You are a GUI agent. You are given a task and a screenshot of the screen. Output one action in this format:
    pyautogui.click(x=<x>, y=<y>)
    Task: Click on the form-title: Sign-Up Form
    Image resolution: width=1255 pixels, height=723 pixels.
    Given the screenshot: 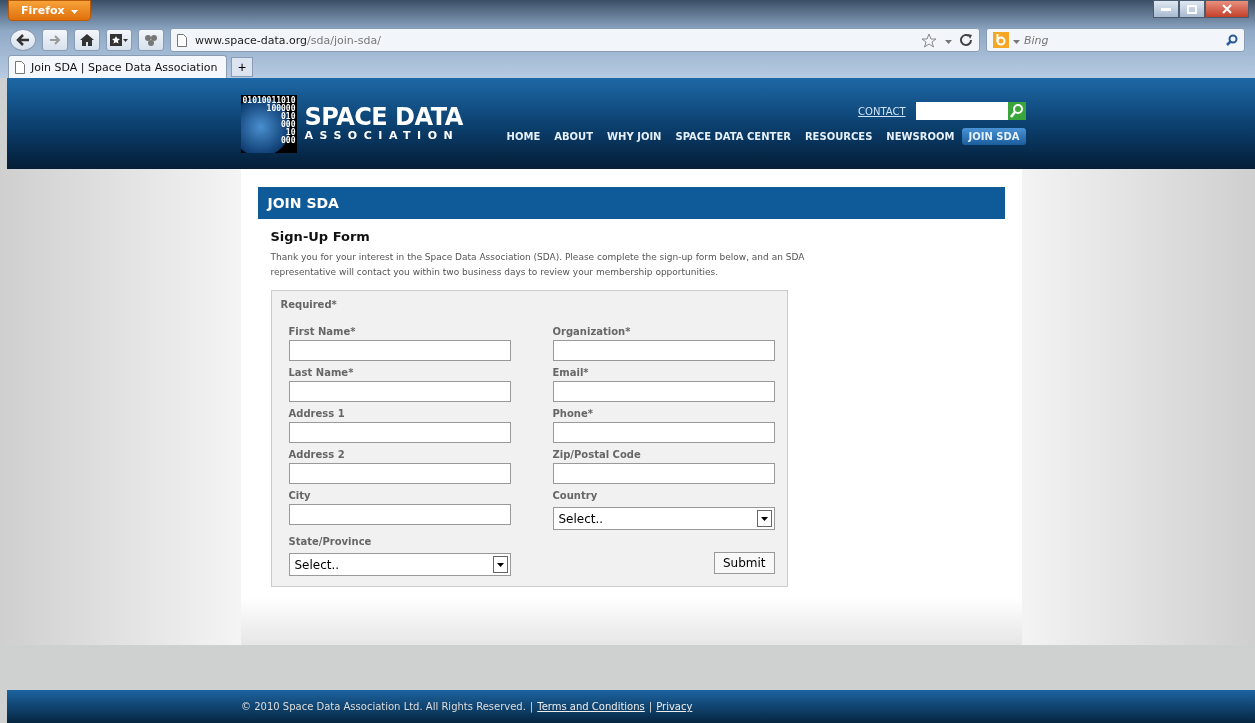 What is the action you would take?
    pyautogui.click(x=320, y=237)
    